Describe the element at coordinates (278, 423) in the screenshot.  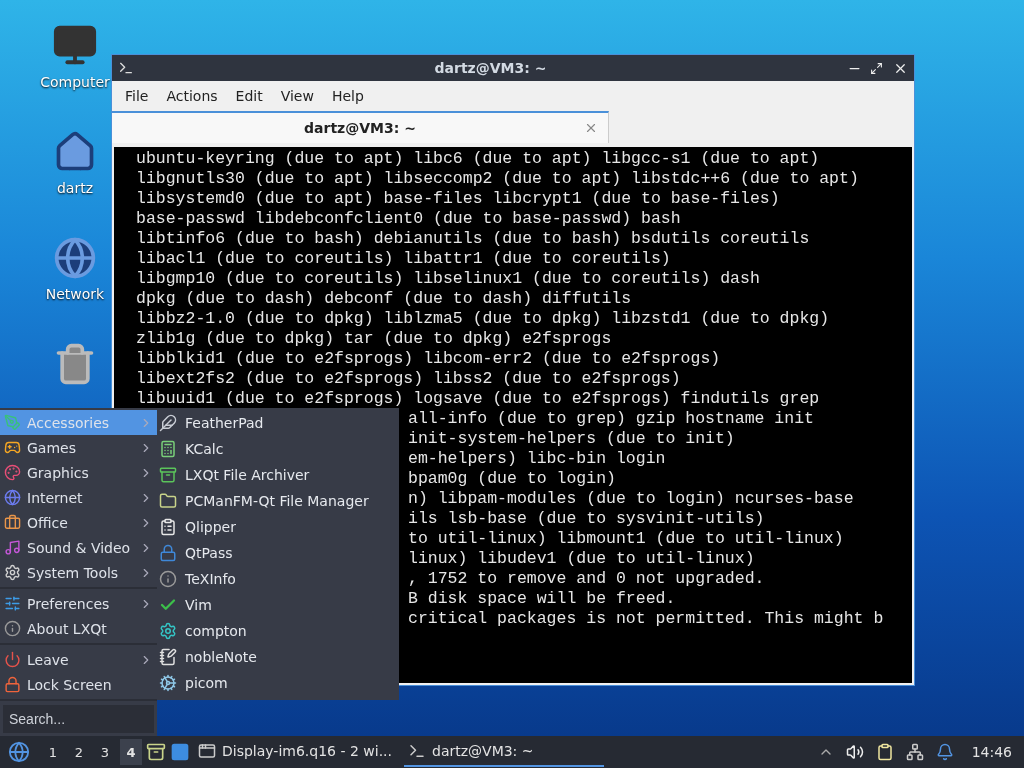
I see `submenu-item: FeatherPad` at that location.